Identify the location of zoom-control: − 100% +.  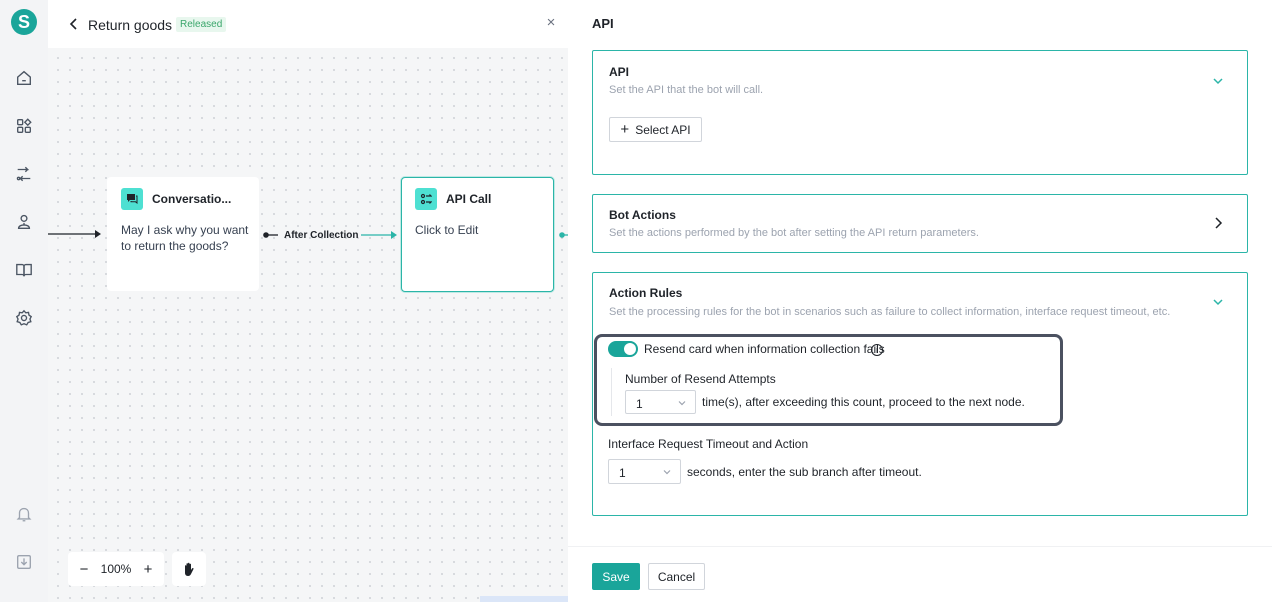
(116, 569).